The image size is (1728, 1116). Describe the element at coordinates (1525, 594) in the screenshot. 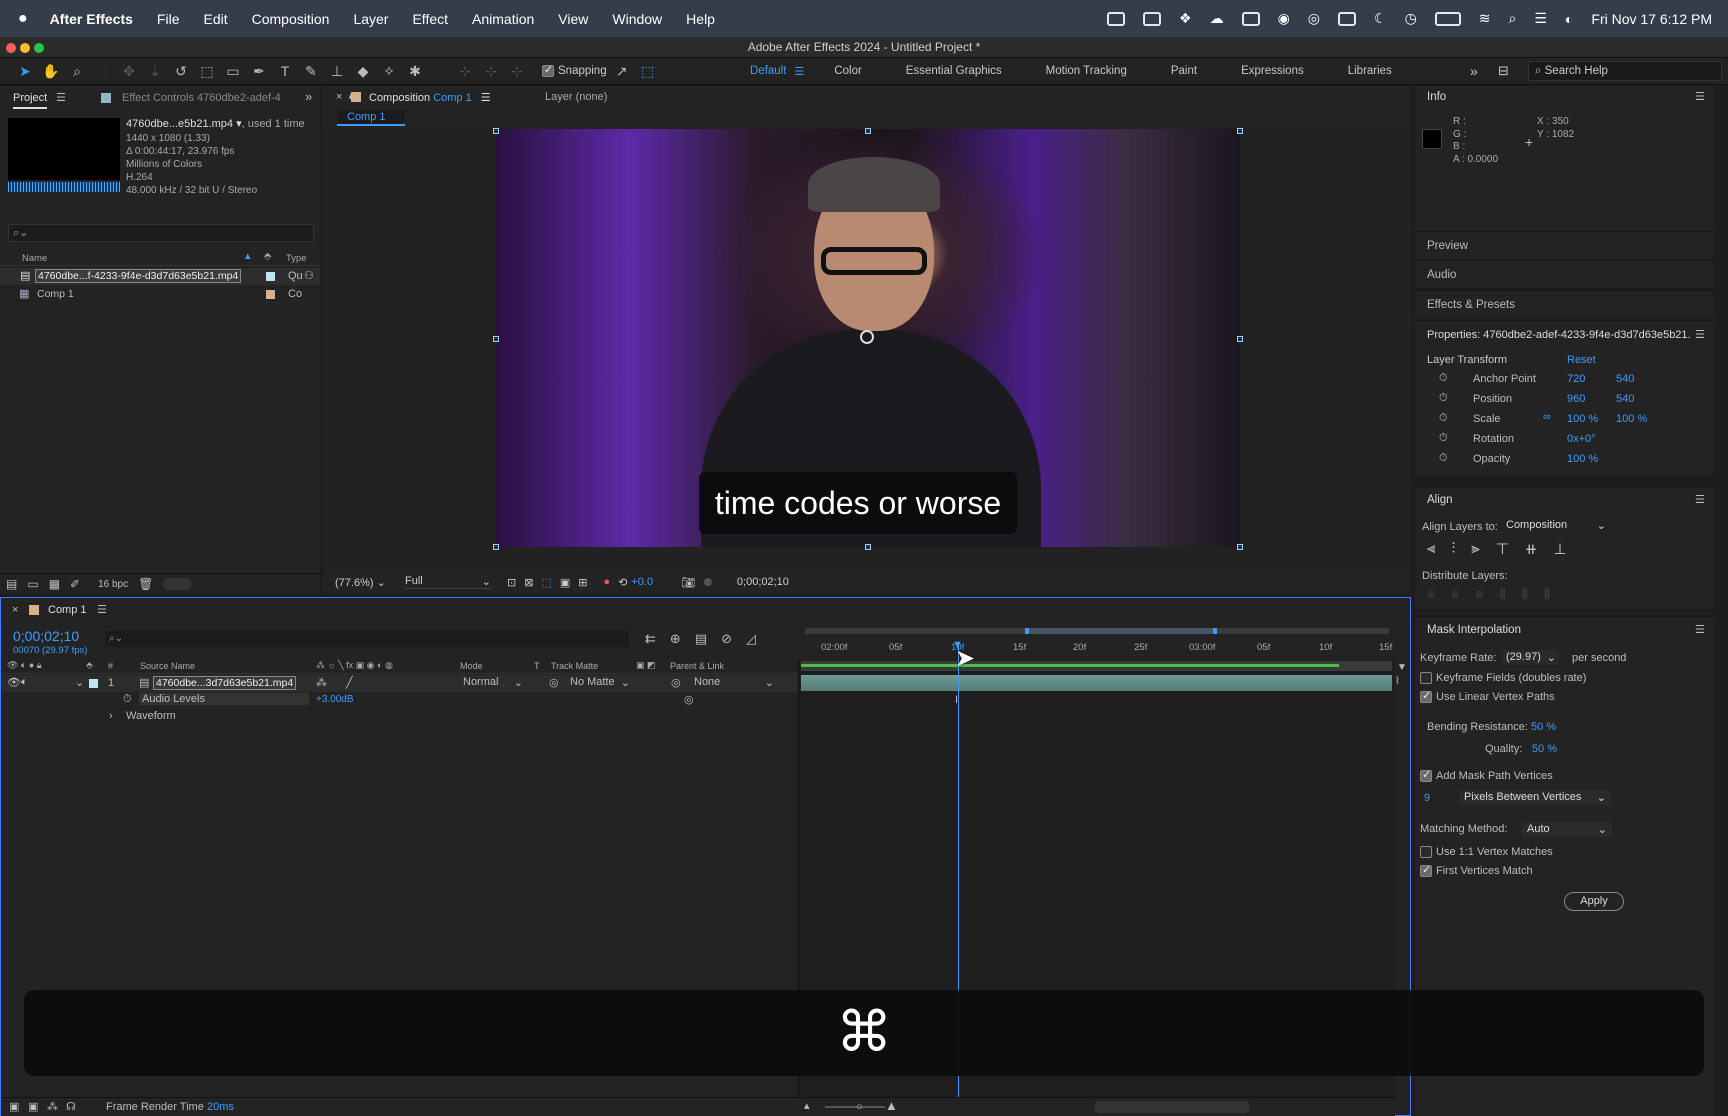

I see `distribute-hcenter-icon: ⦀` at that location.